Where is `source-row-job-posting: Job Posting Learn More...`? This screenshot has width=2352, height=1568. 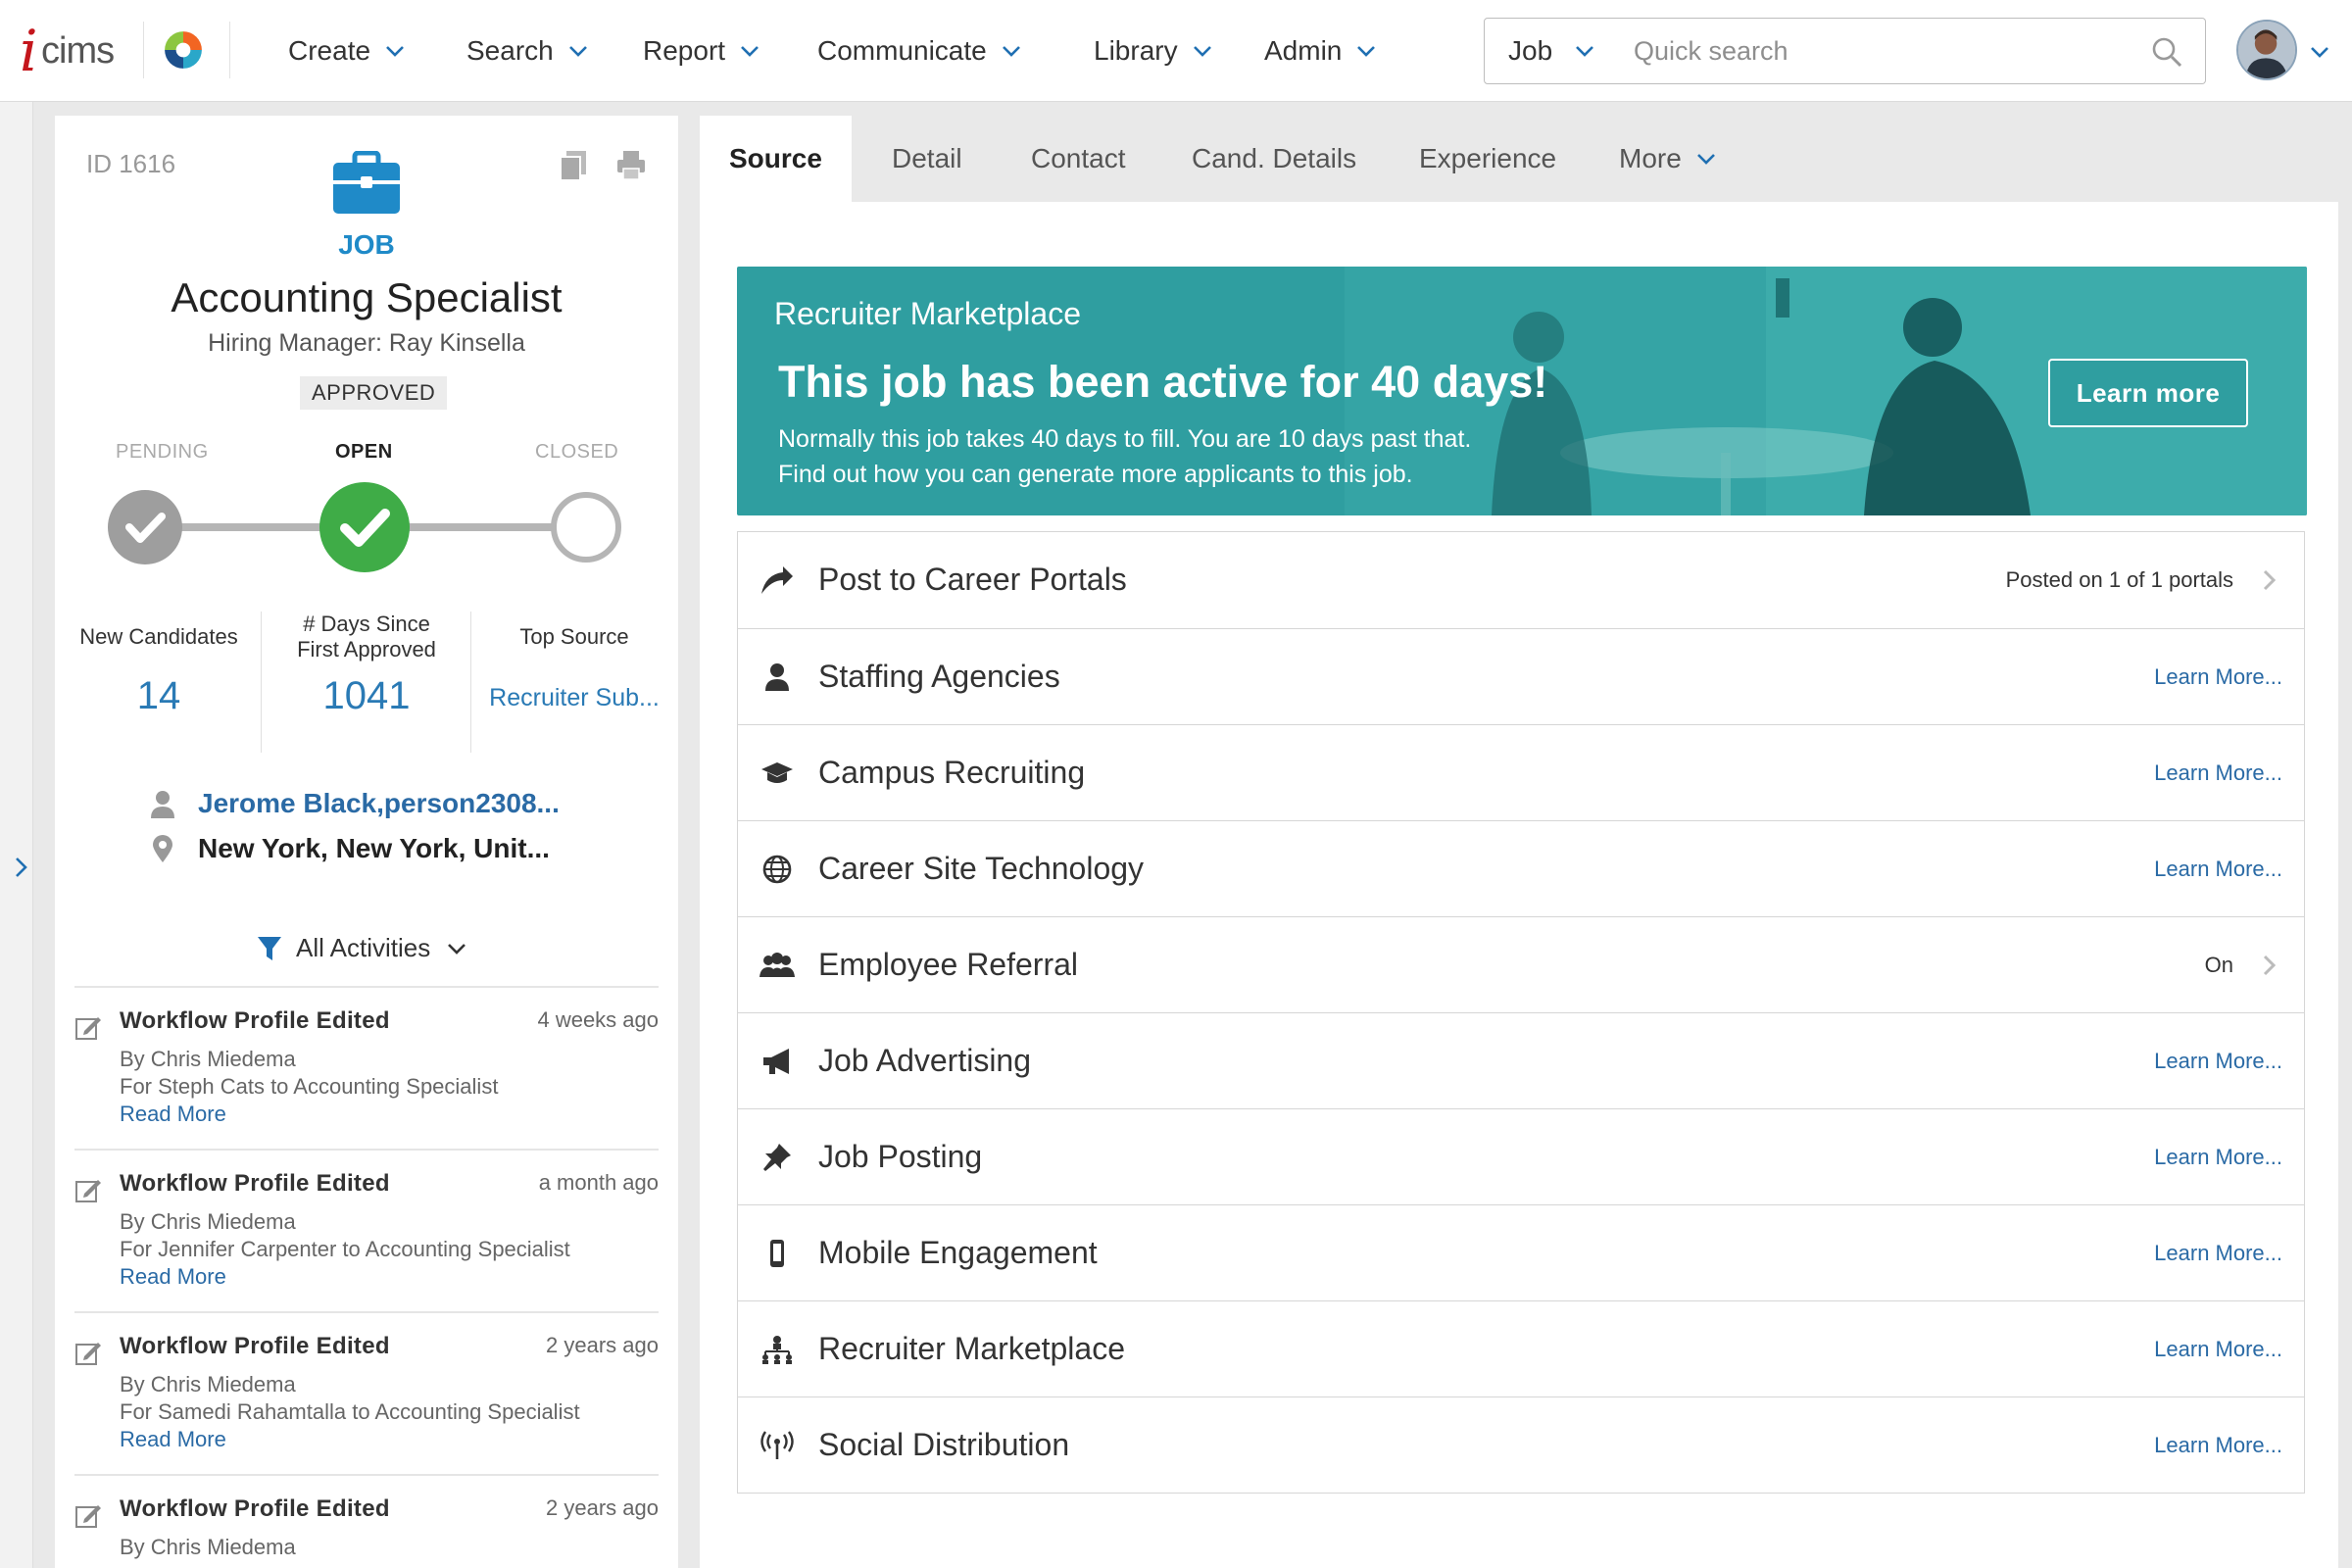 source-row-job-posting: Job Posting Learn More... is located at coordinates (1521, 1156).